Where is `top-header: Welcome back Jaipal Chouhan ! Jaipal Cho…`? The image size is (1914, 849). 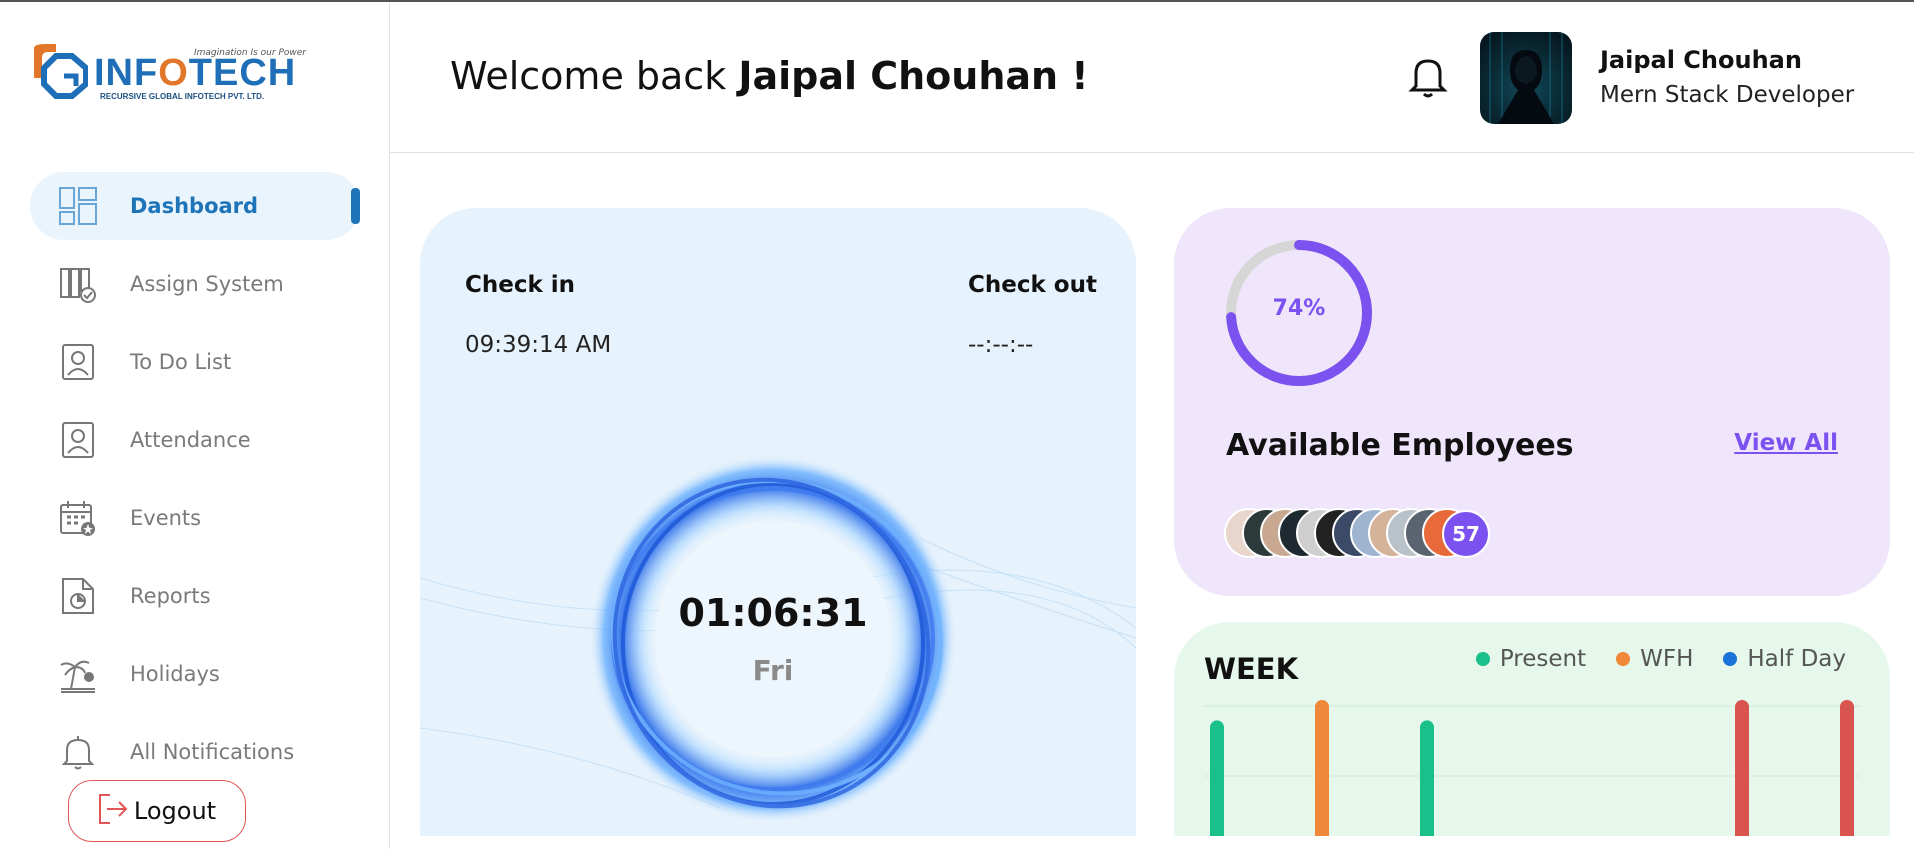
top-header: Welcome back Jaipal Chouhan ! Jaipal Cho… is located at coordinates (1152, 77).